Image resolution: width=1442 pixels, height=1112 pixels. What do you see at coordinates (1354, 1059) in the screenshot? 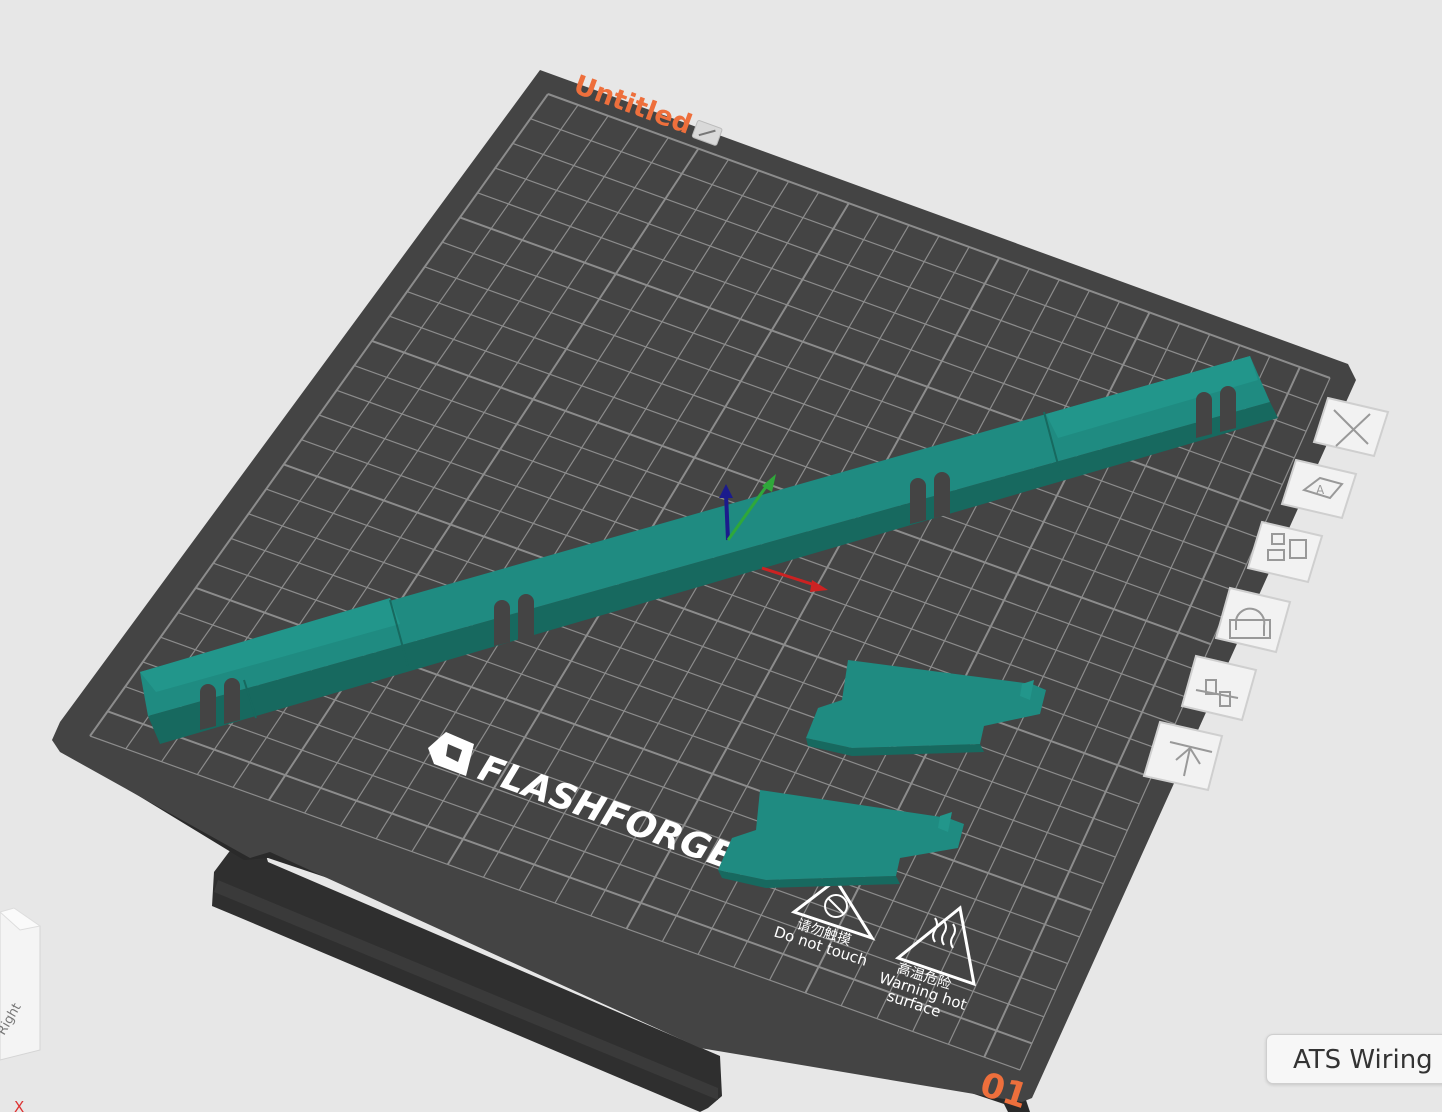
I see `object-name-tooltip: ATS Wiring` at bounding box center [1354, 1059].